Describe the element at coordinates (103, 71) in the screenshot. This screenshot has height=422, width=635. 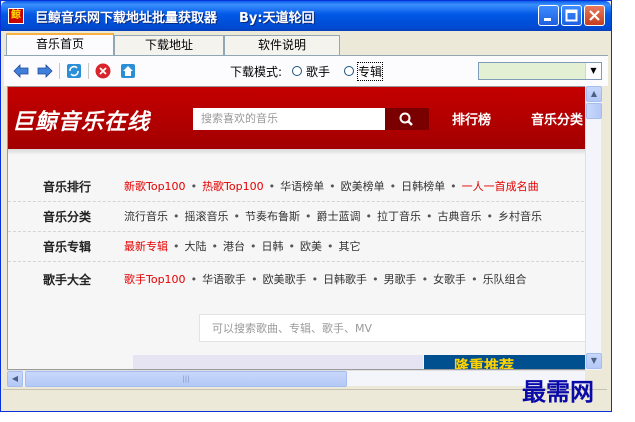
I see `stop-icon` at that location.